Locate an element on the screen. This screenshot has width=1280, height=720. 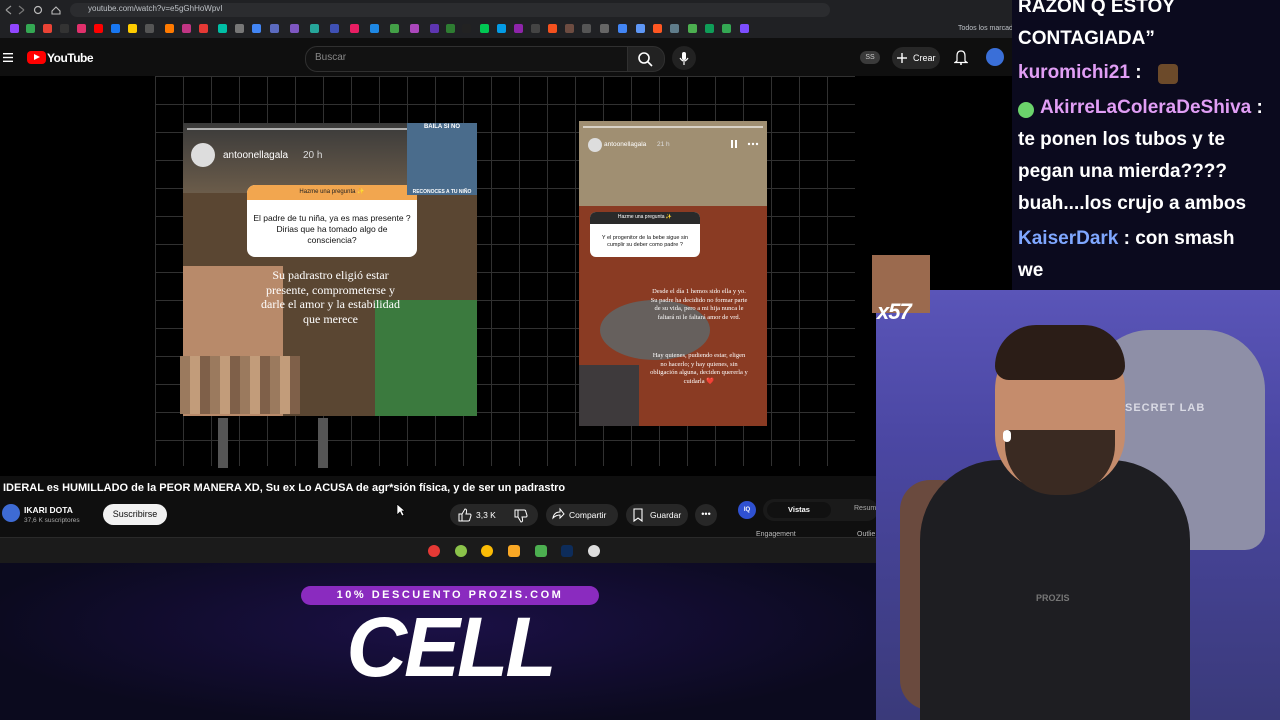
save-label: Guardar is located at coordinates (666, 515).